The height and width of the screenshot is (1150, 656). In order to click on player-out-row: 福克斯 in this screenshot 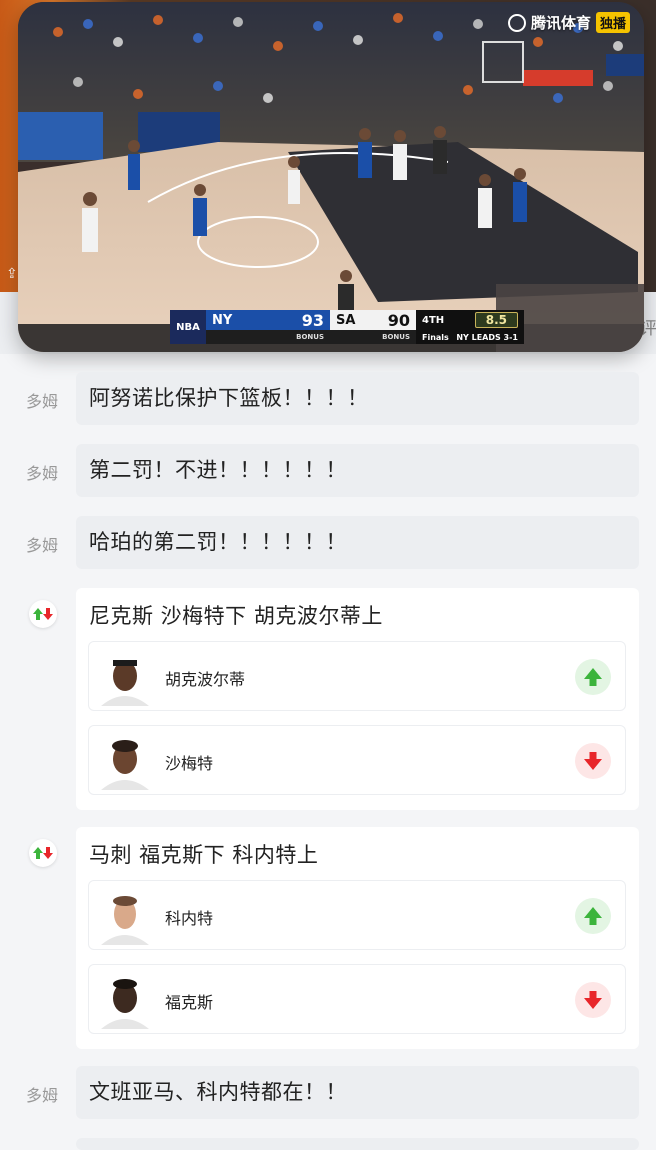, I will do `click(357, 999)`.